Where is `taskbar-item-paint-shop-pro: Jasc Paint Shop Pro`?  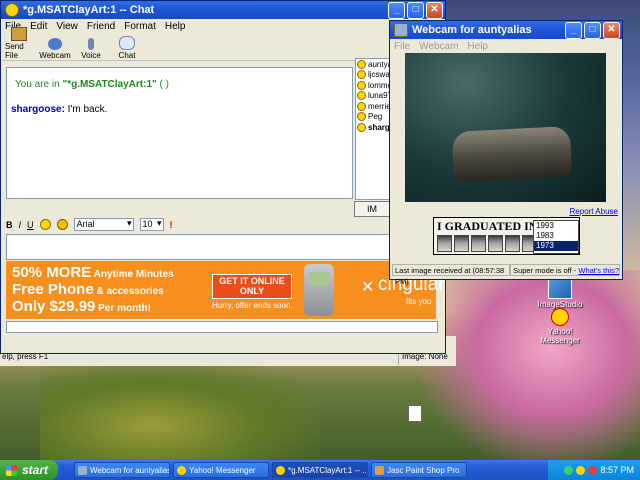
taskbar-item-paint-shop-pro: Jasc Paint Shop Pro is located at coordinates (419, 470).